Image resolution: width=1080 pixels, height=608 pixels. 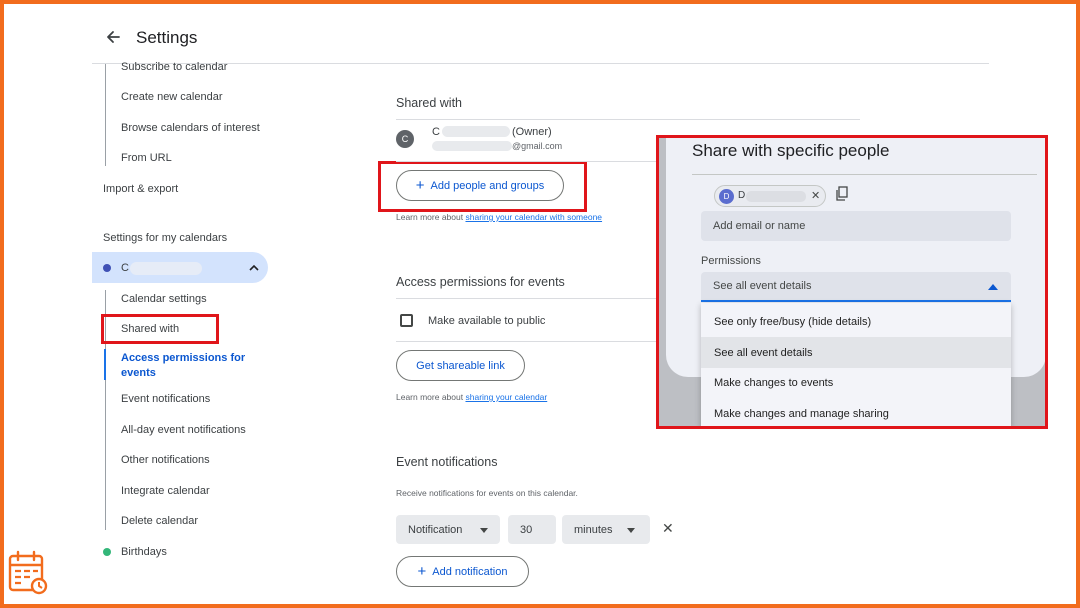 I want to click on calendar-name: C, so click(x=125, y=268).